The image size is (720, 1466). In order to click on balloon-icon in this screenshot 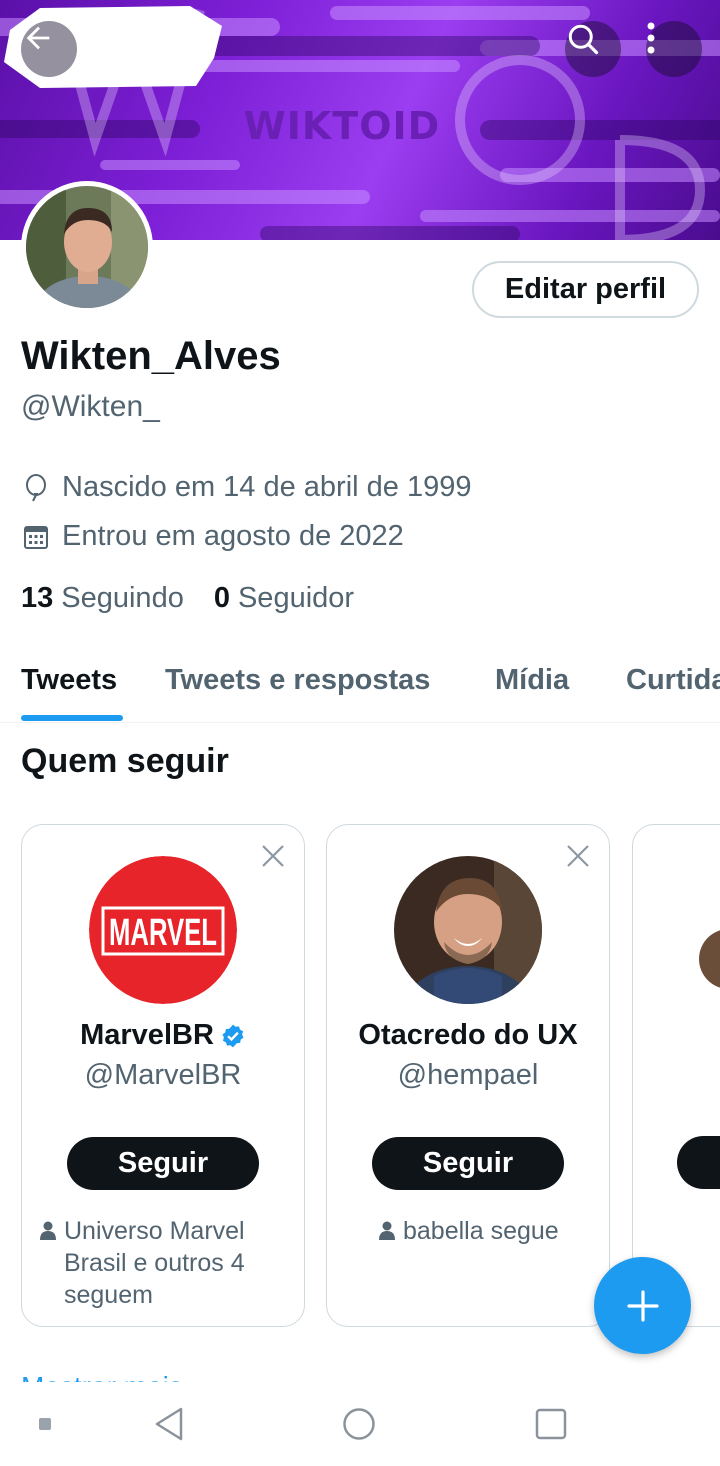, I will do `click(36, 488)`.